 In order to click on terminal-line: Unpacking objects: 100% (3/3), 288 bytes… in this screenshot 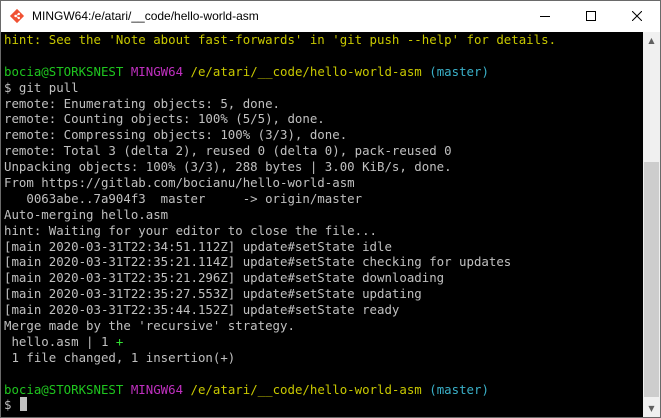, I will do `click(322, 167)`.